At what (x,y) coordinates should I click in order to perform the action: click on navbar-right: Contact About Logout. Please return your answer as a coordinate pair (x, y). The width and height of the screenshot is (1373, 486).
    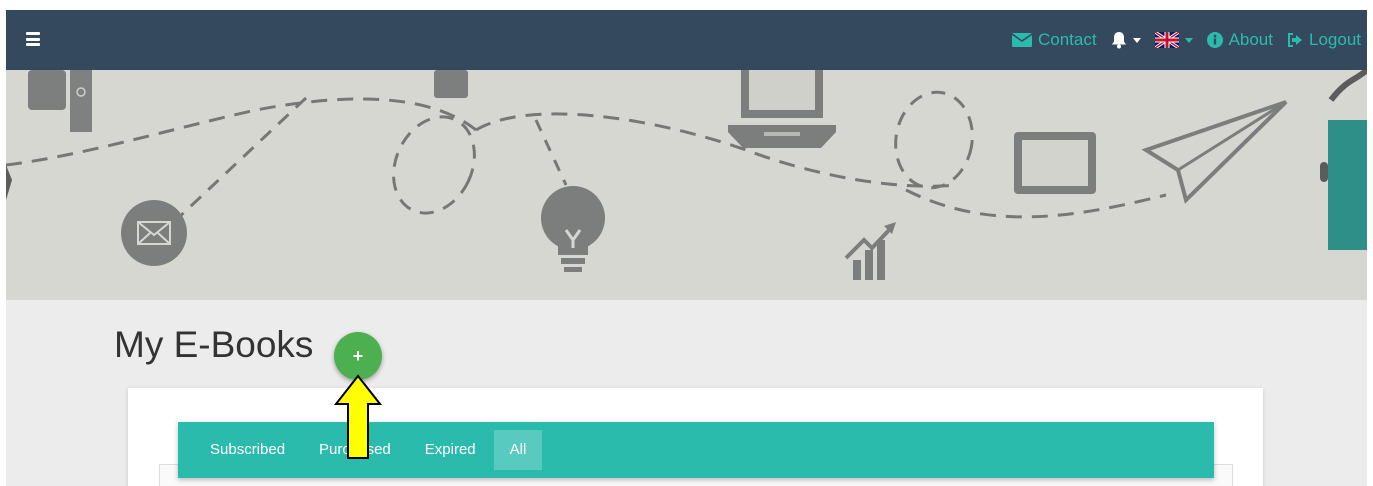
    Looking at the image, I should click on (1189, 40).